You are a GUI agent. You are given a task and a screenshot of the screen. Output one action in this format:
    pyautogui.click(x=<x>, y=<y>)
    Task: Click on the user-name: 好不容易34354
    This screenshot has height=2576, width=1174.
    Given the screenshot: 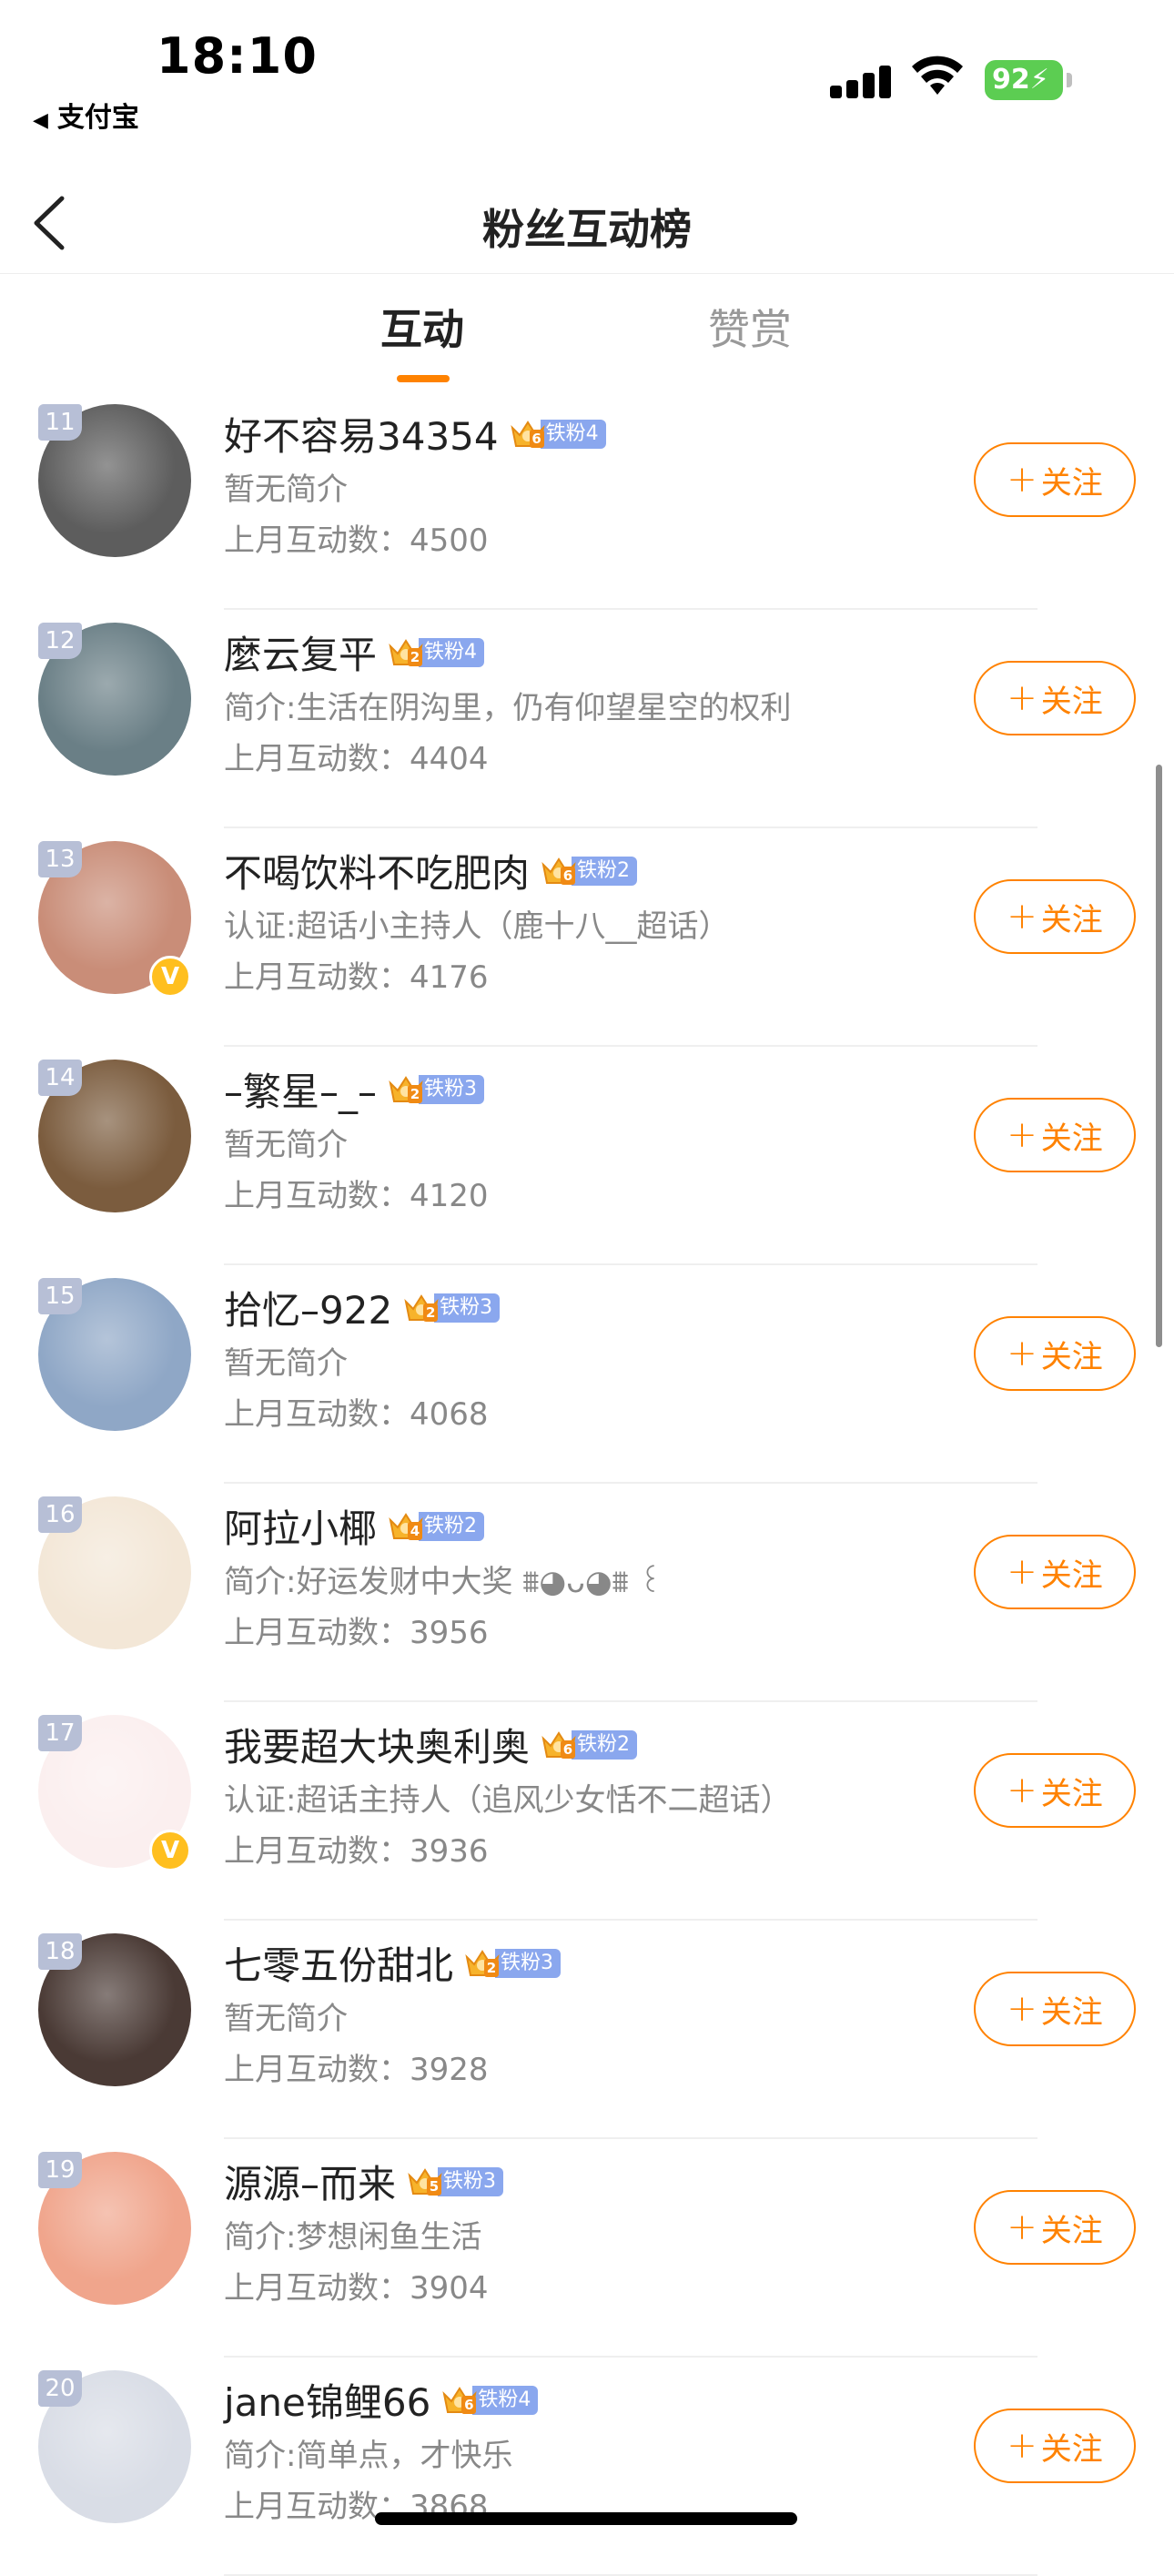 What is the action you would take?
    pyautogui.click(x=362, y=433)
    